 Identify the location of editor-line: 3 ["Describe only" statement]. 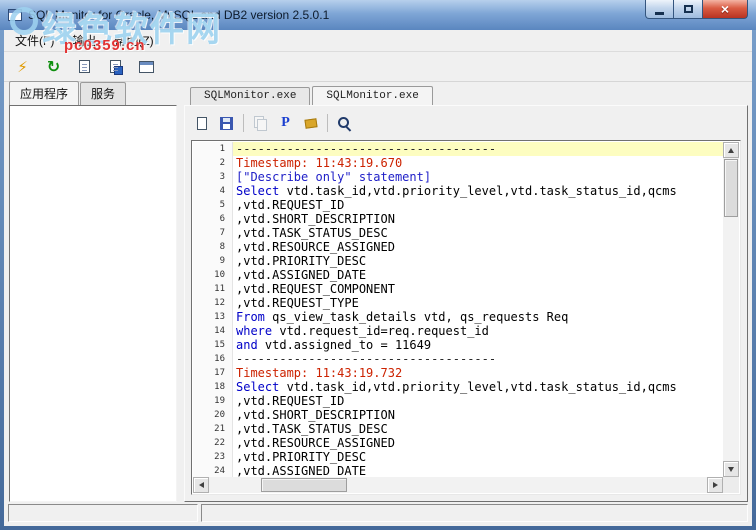
(458, 177).